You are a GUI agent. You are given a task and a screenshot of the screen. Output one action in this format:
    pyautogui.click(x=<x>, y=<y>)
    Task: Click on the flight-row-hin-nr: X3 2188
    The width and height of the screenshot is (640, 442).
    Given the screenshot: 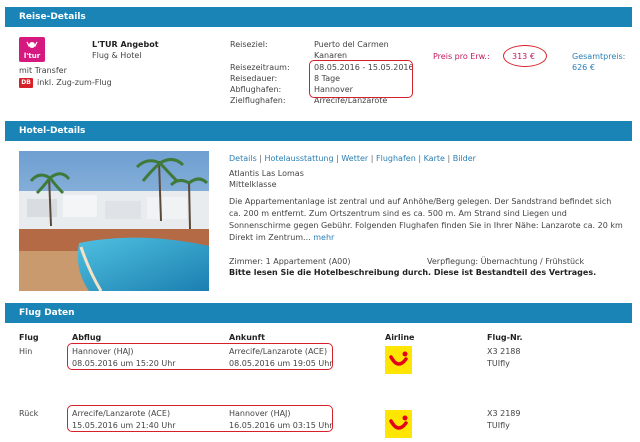 What is the action you would take?
    pyautogui.click(x=504, y=351)
    